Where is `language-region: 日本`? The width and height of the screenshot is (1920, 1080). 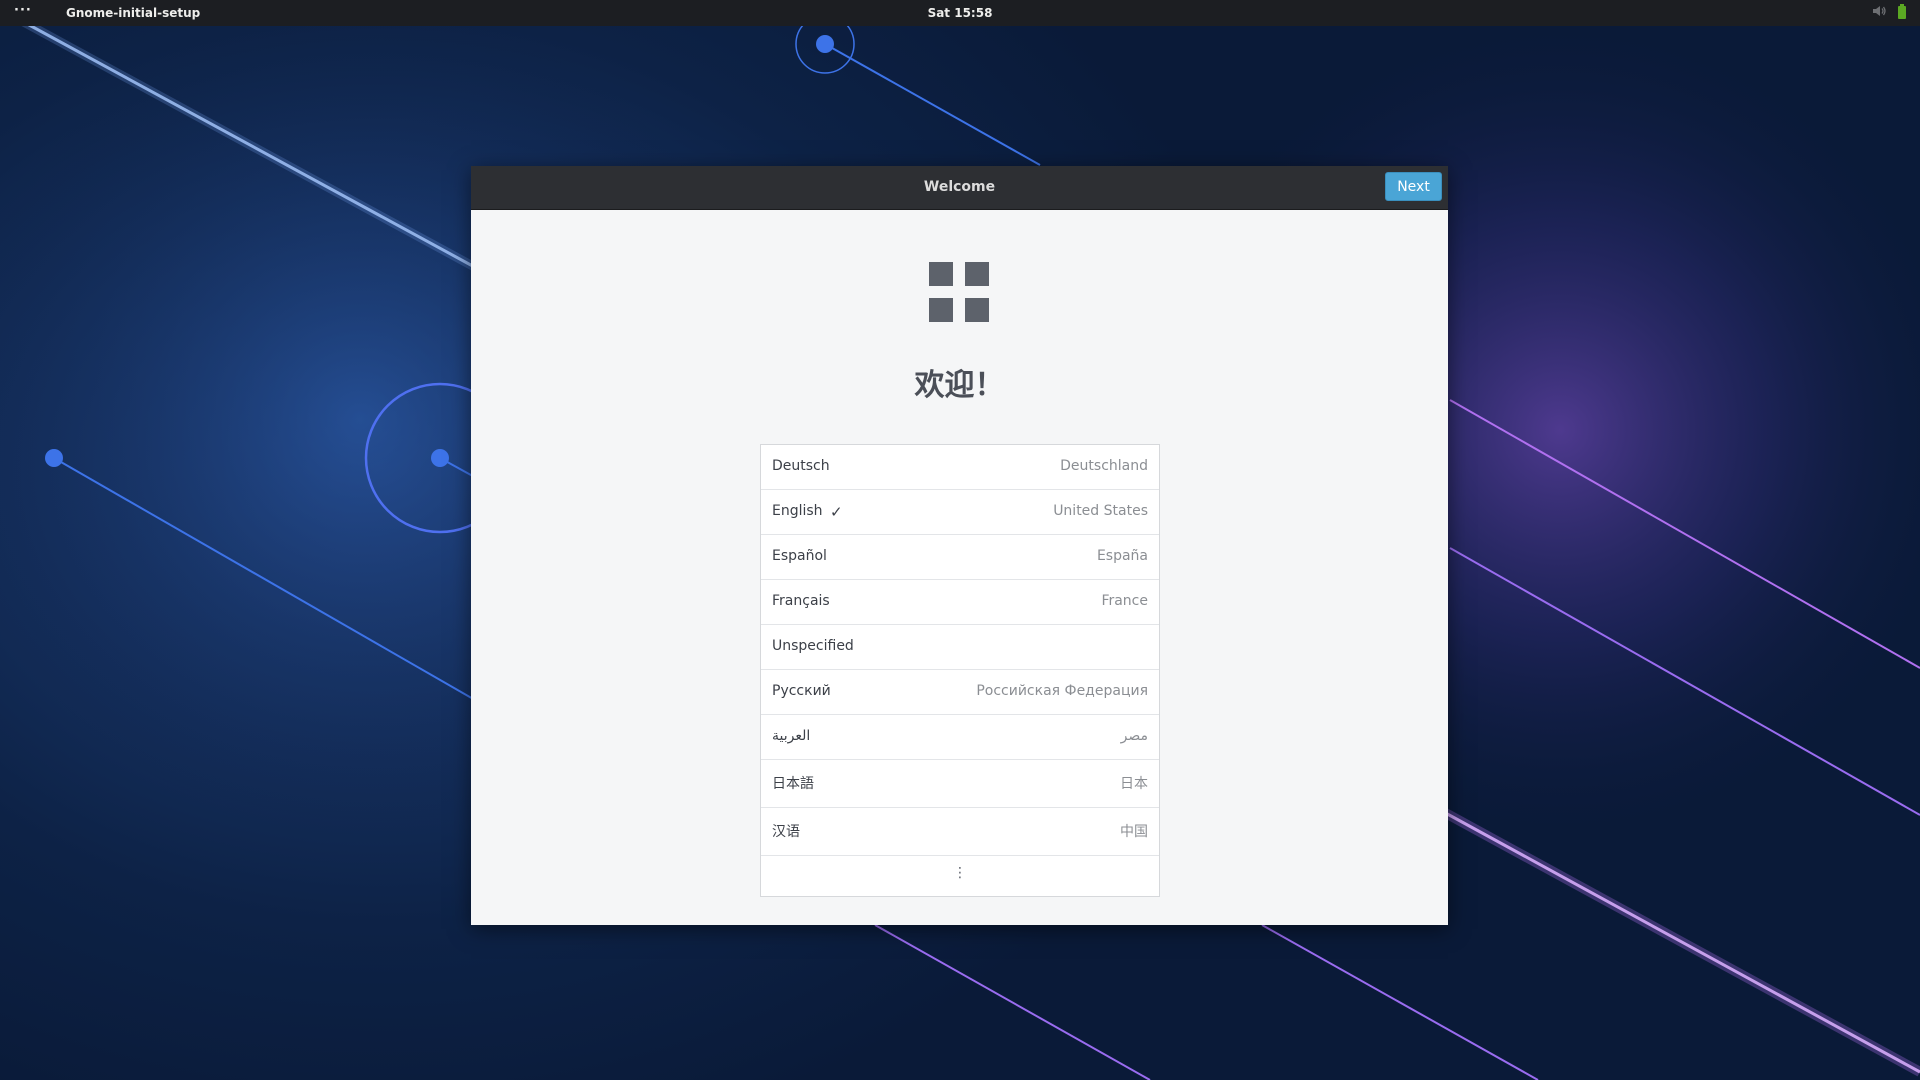
language-region: 日本 is located at coordinates (1134, 784).